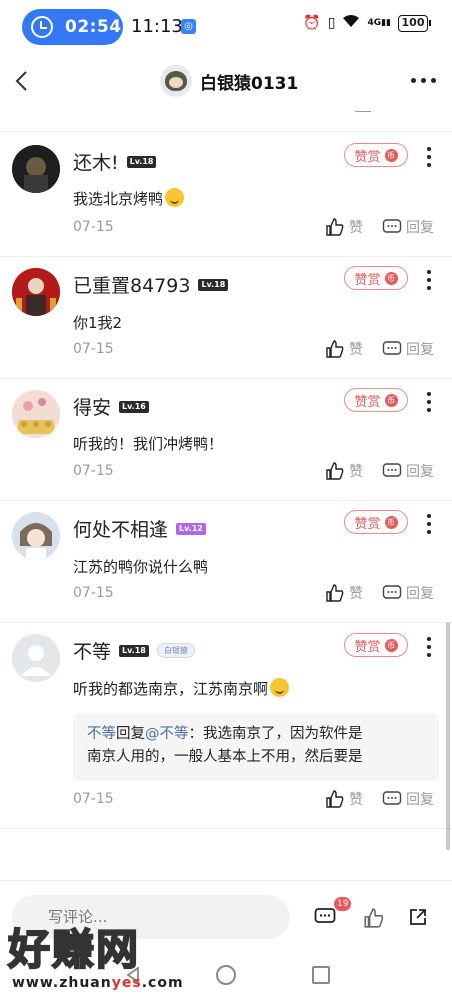 This screenshot has width=452, height=1000. Describe the element at coordinates (131, 284) in the screenshot. I see `comment-author: 已重置84793` at that location.